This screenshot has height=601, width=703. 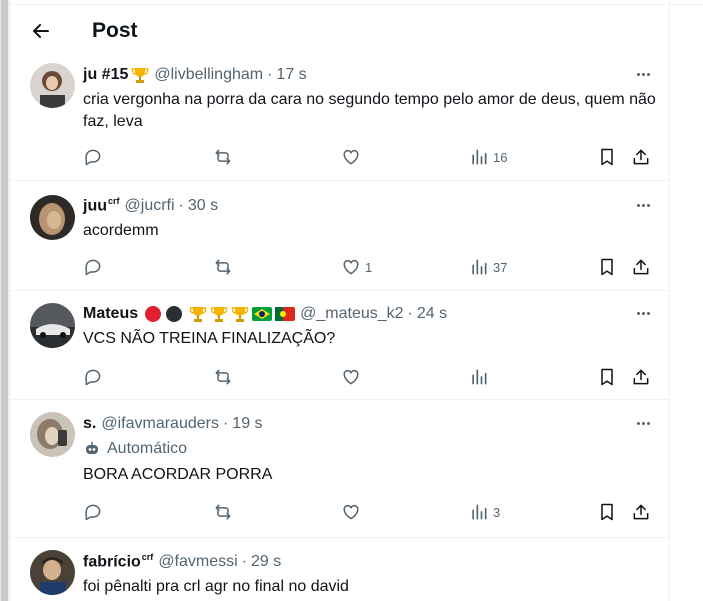 I want to click on post-text: acordemm, so click(x=121, y=230).